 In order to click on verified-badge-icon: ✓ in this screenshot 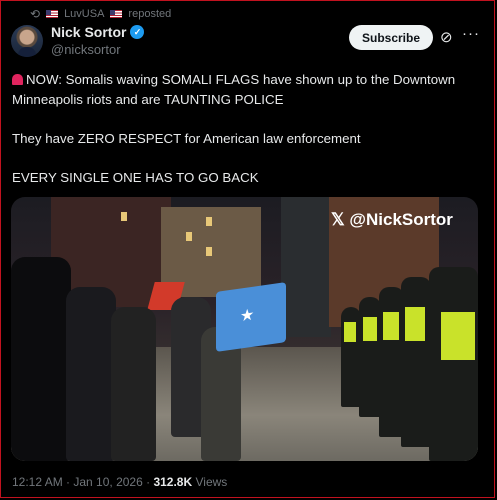, I will do `click(137, 32)`.